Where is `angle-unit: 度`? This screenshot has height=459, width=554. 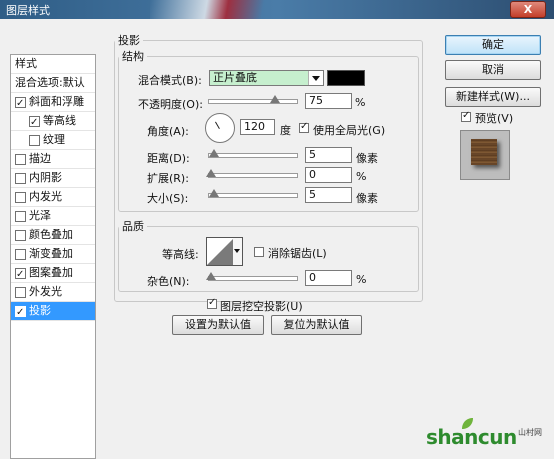
angle-unit: 度 is located at coordinates (285, 130).